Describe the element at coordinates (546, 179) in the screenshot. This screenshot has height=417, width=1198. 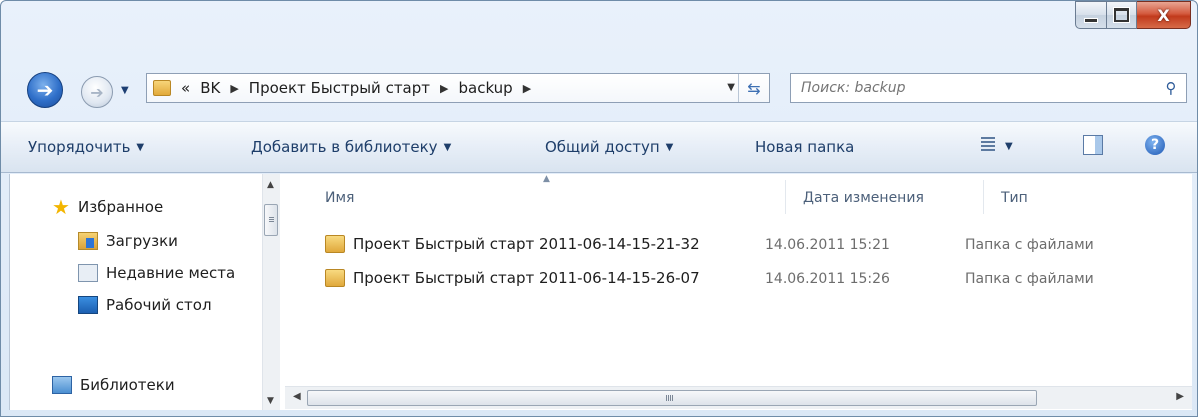
I see `sort-ascending-icon: ▲` at that location.